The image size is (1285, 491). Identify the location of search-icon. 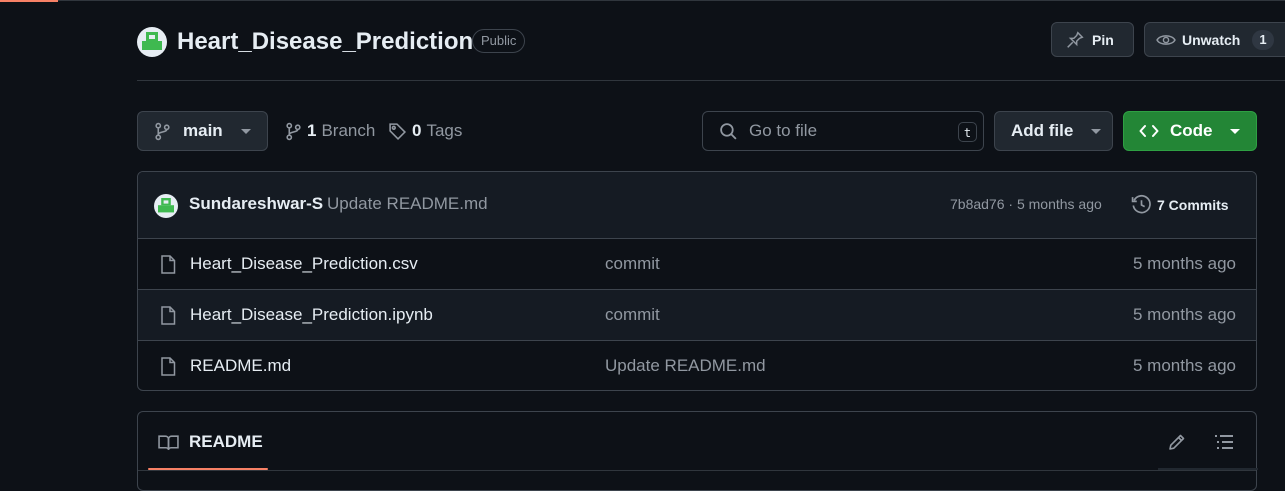
(728, 131).